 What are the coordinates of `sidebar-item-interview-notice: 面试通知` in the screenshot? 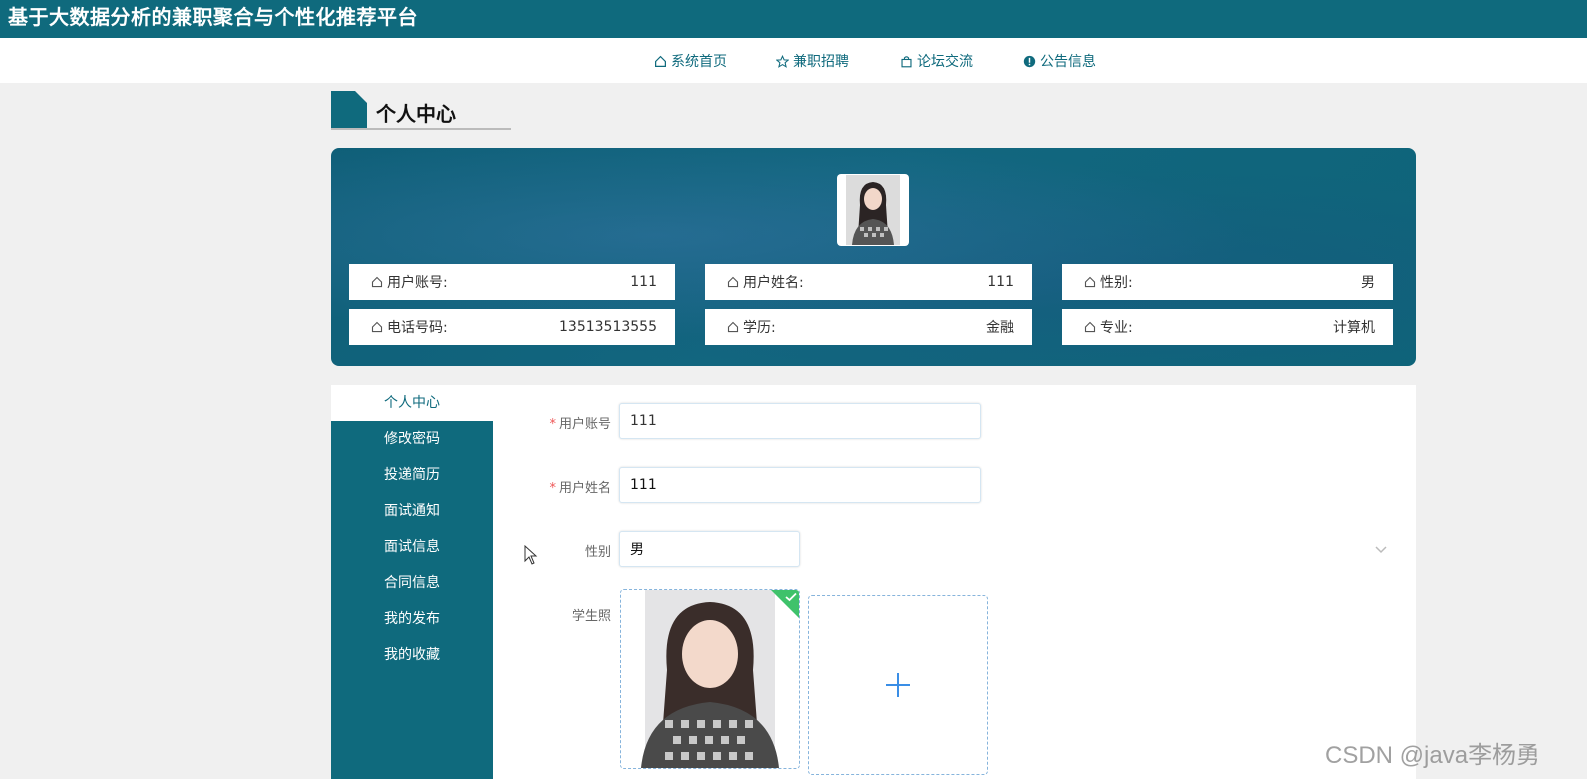 It's located at (412, 511).